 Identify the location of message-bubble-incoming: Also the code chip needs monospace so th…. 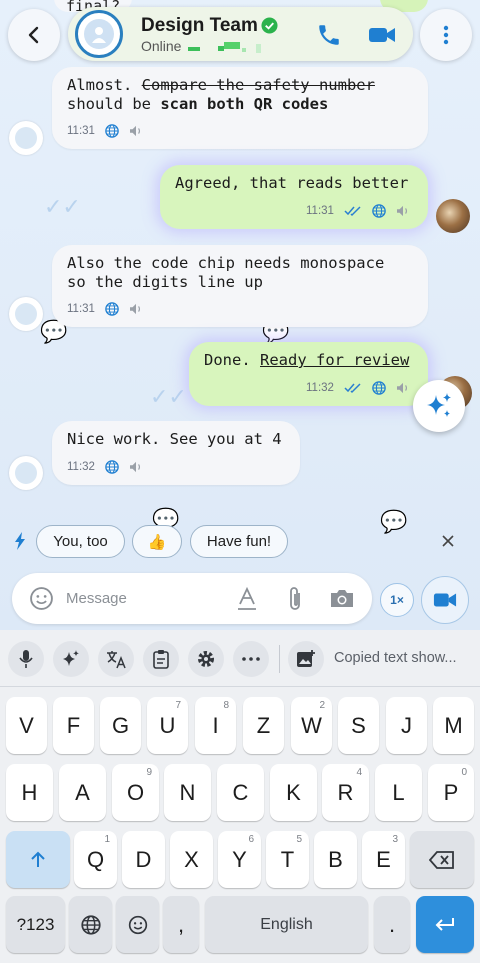
(240, 286).